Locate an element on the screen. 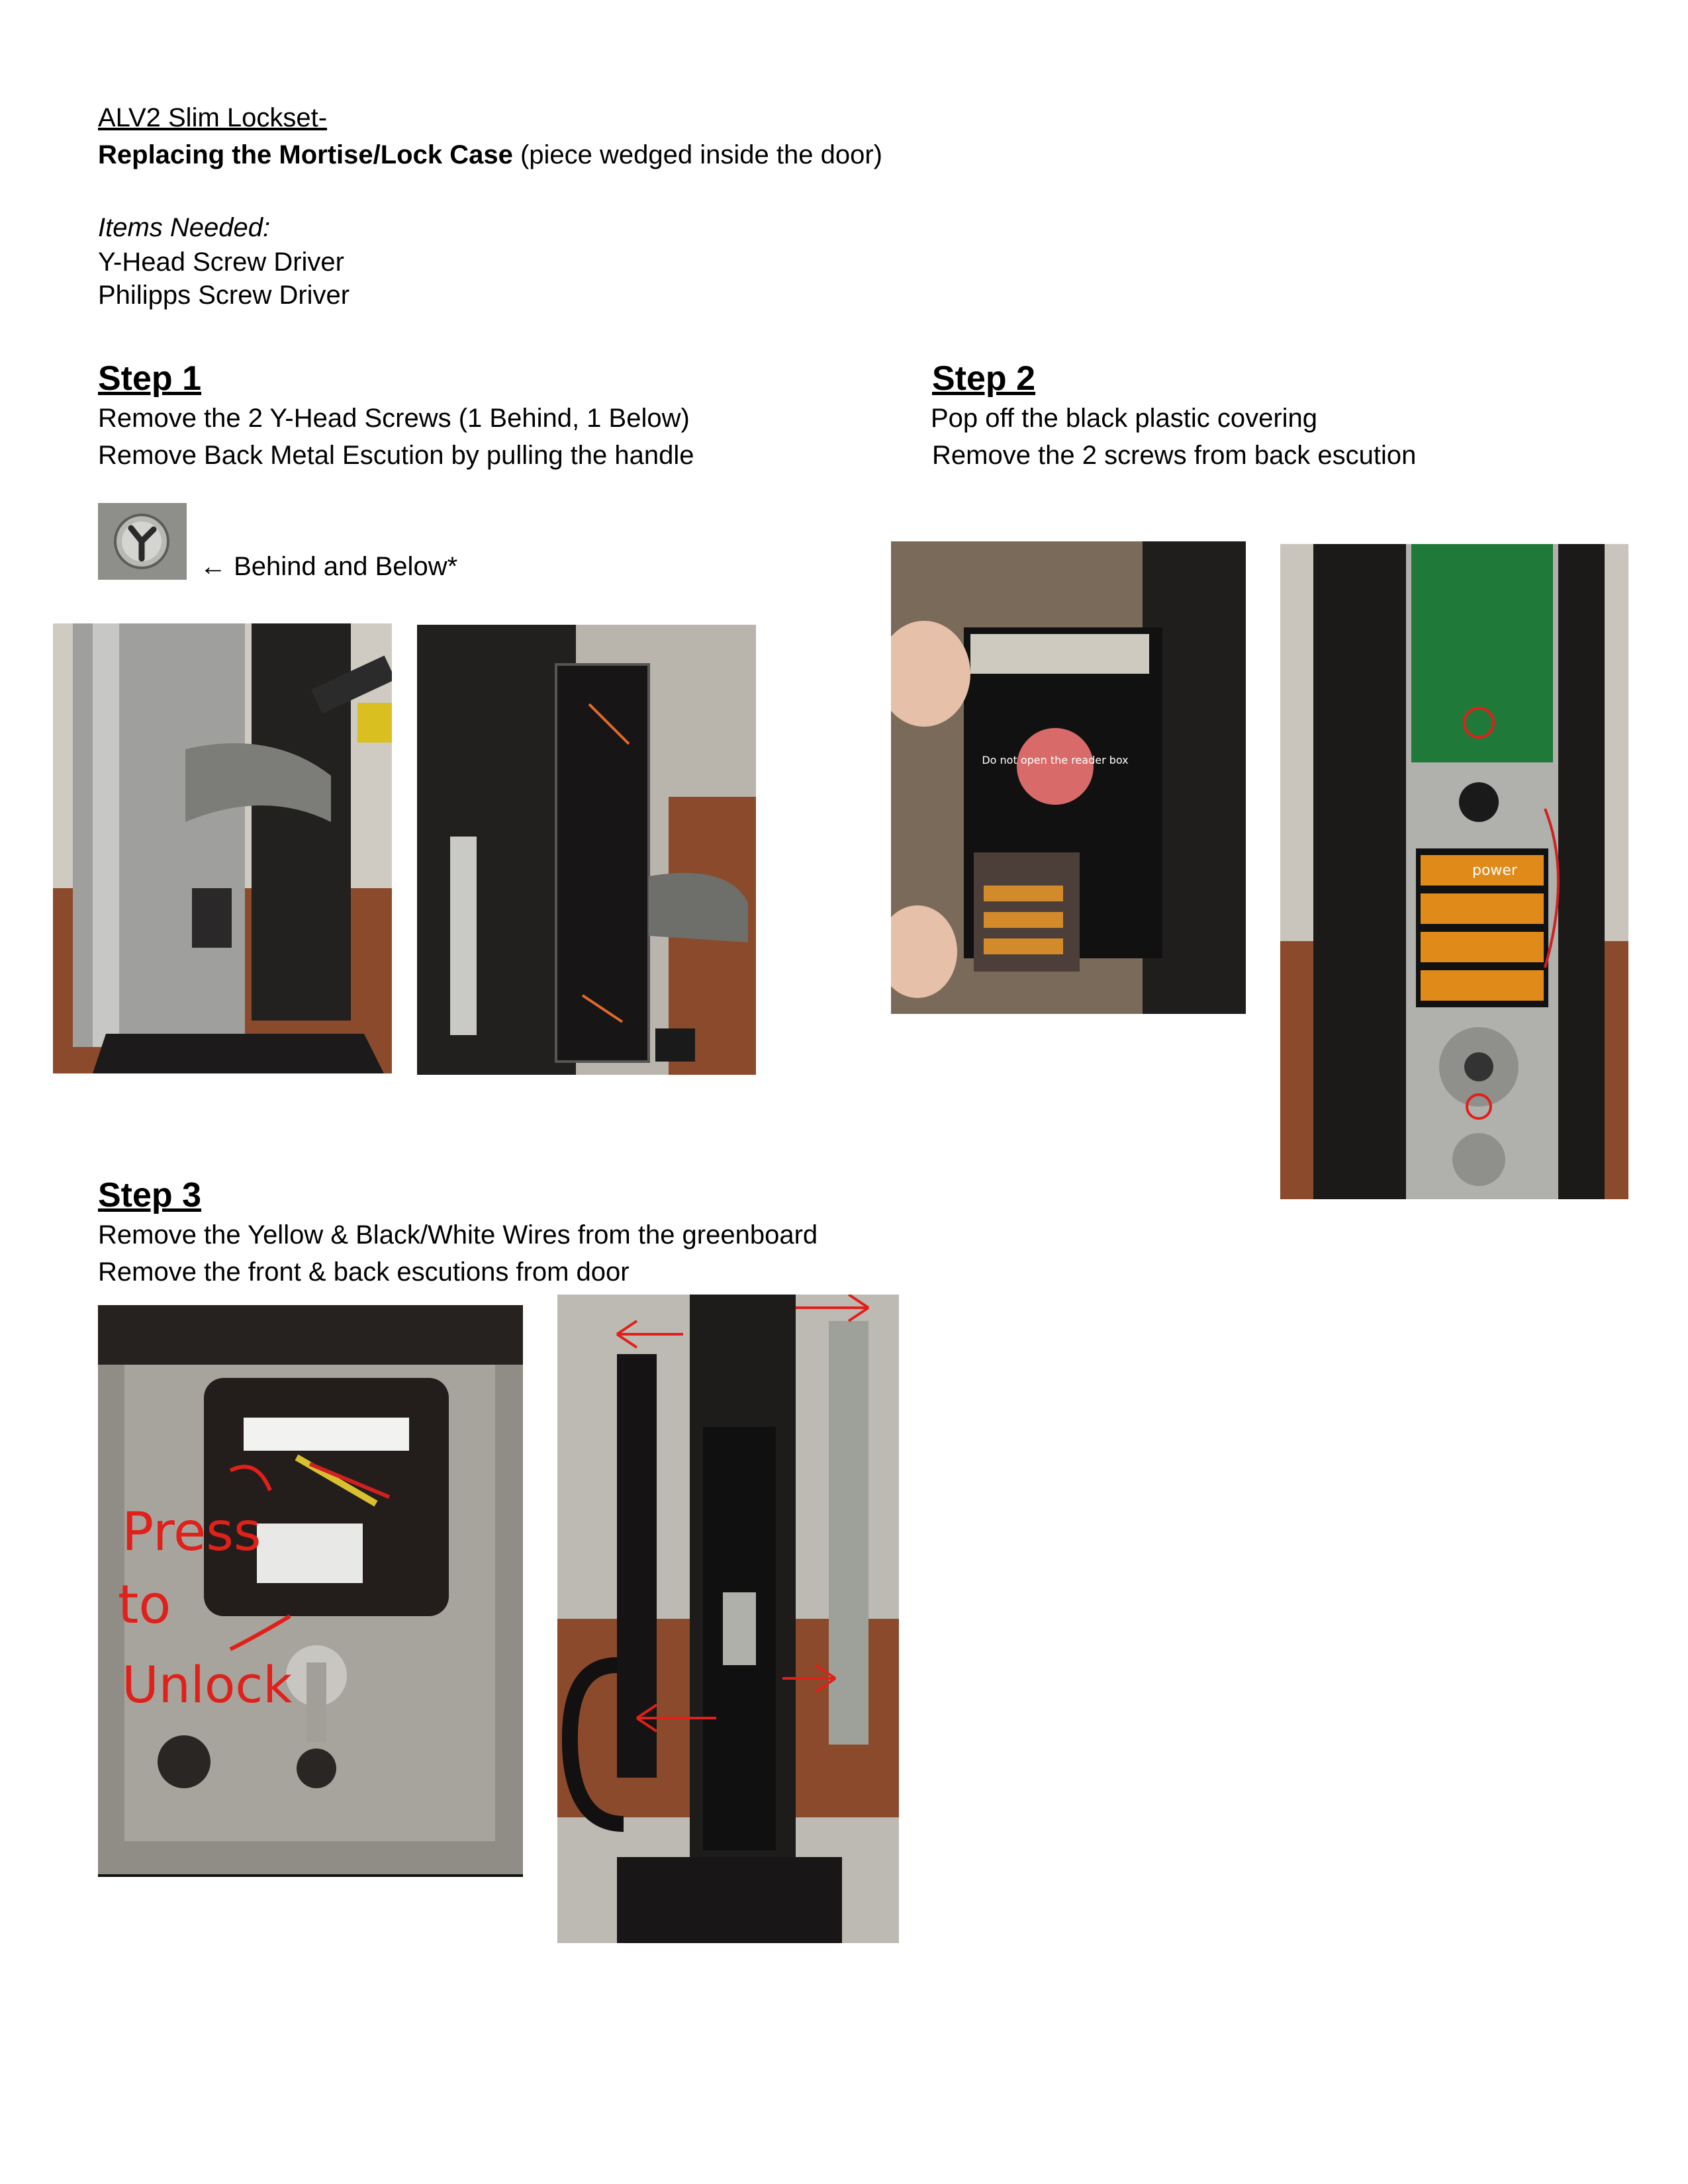  handwriting-to: to is located at coordinates (144, 1604).